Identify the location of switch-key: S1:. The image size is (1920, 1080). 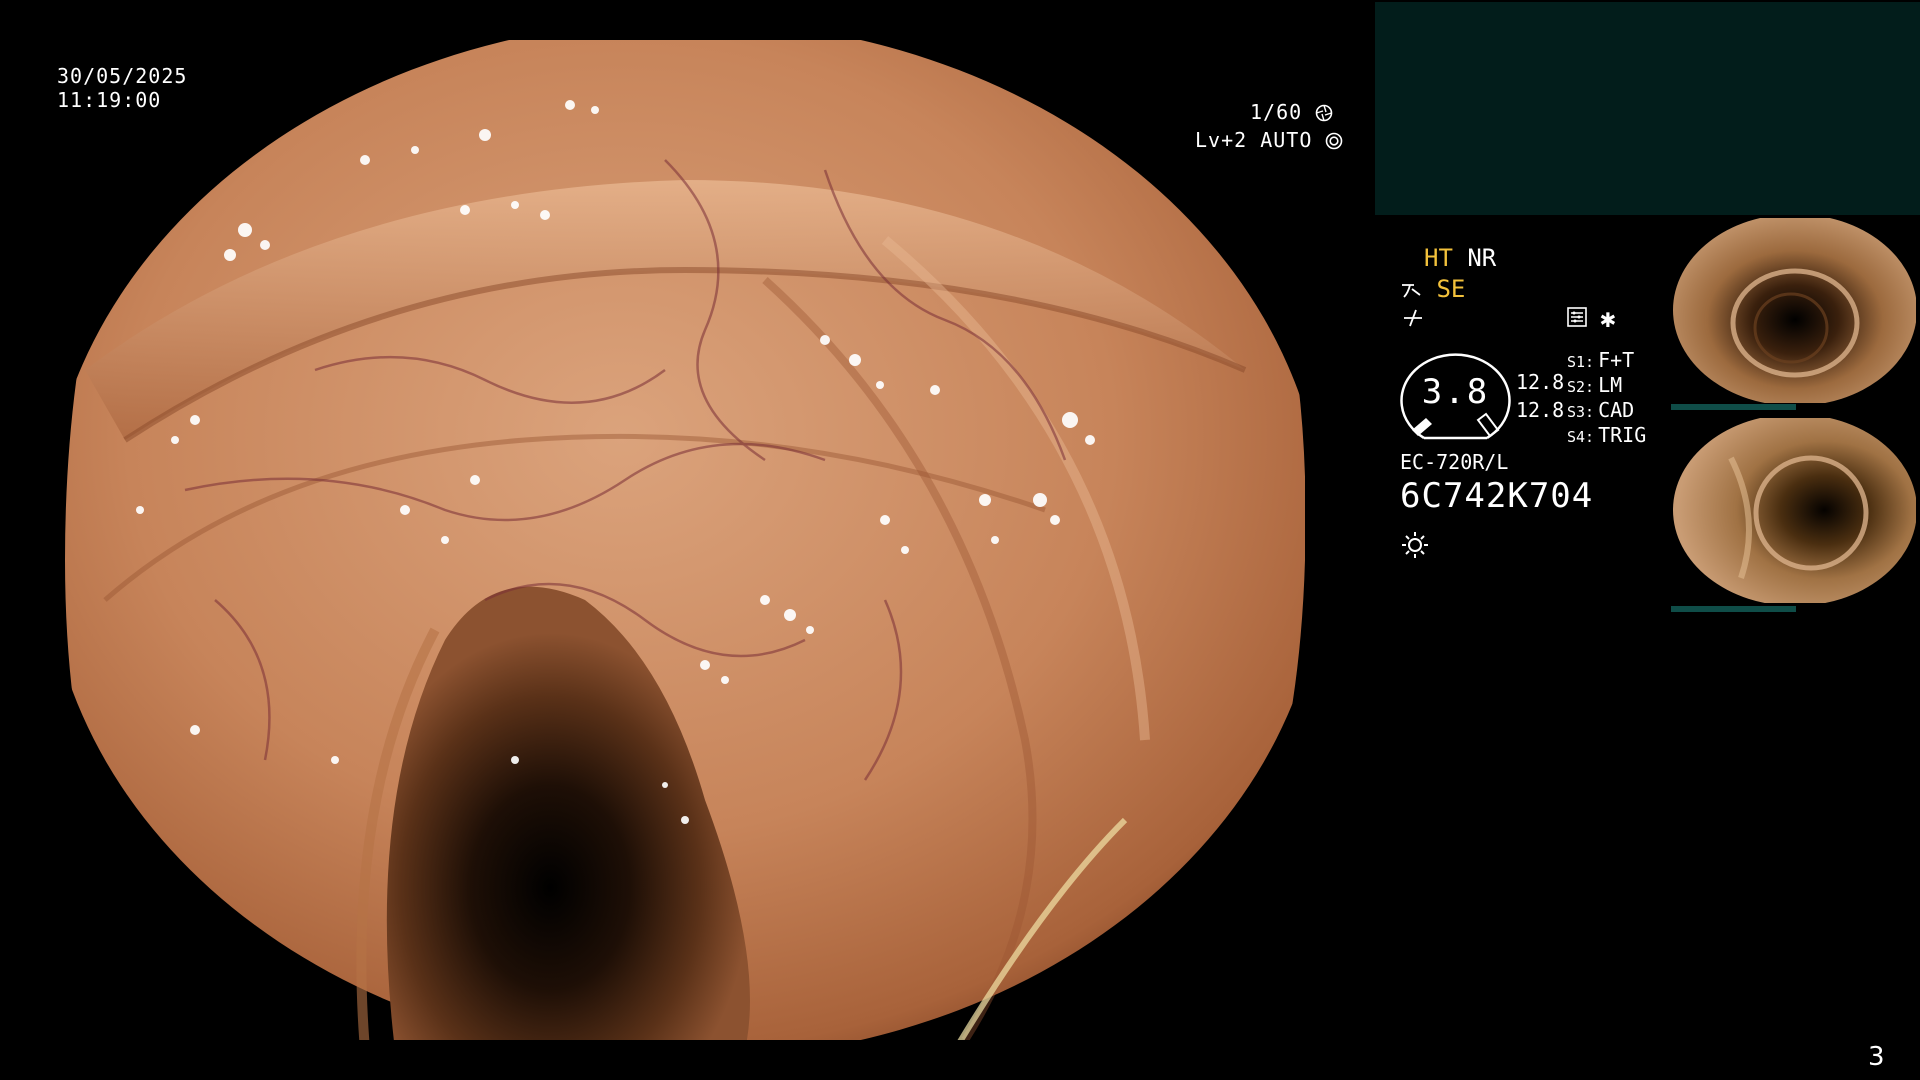
(1581, 362).